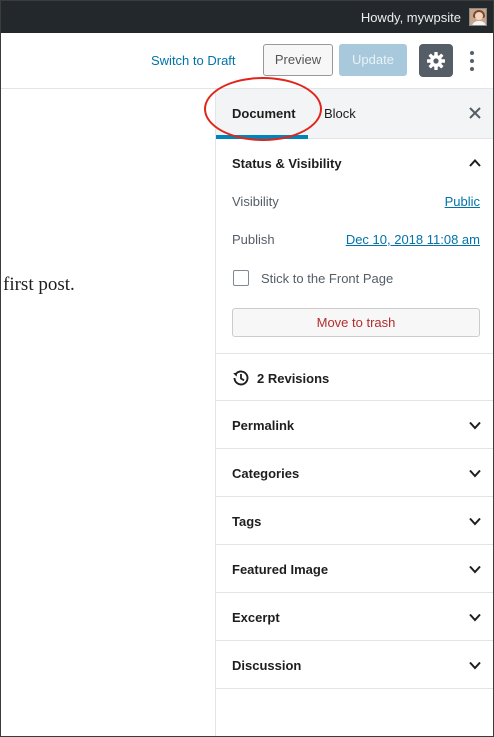  Describe the element at coordinates (354, 377) in the screenshot. I see `revisions-panel: 2 Revisions` at that location.